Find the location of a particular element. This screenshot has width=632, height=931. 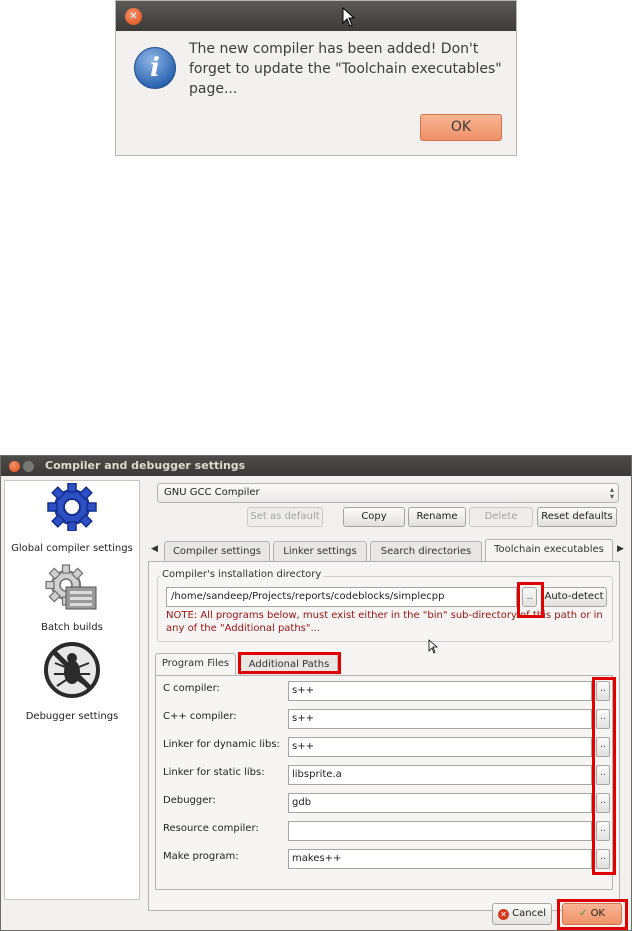

subtab-additional-paths: Additional Paths is located at coordinates (289, 664).